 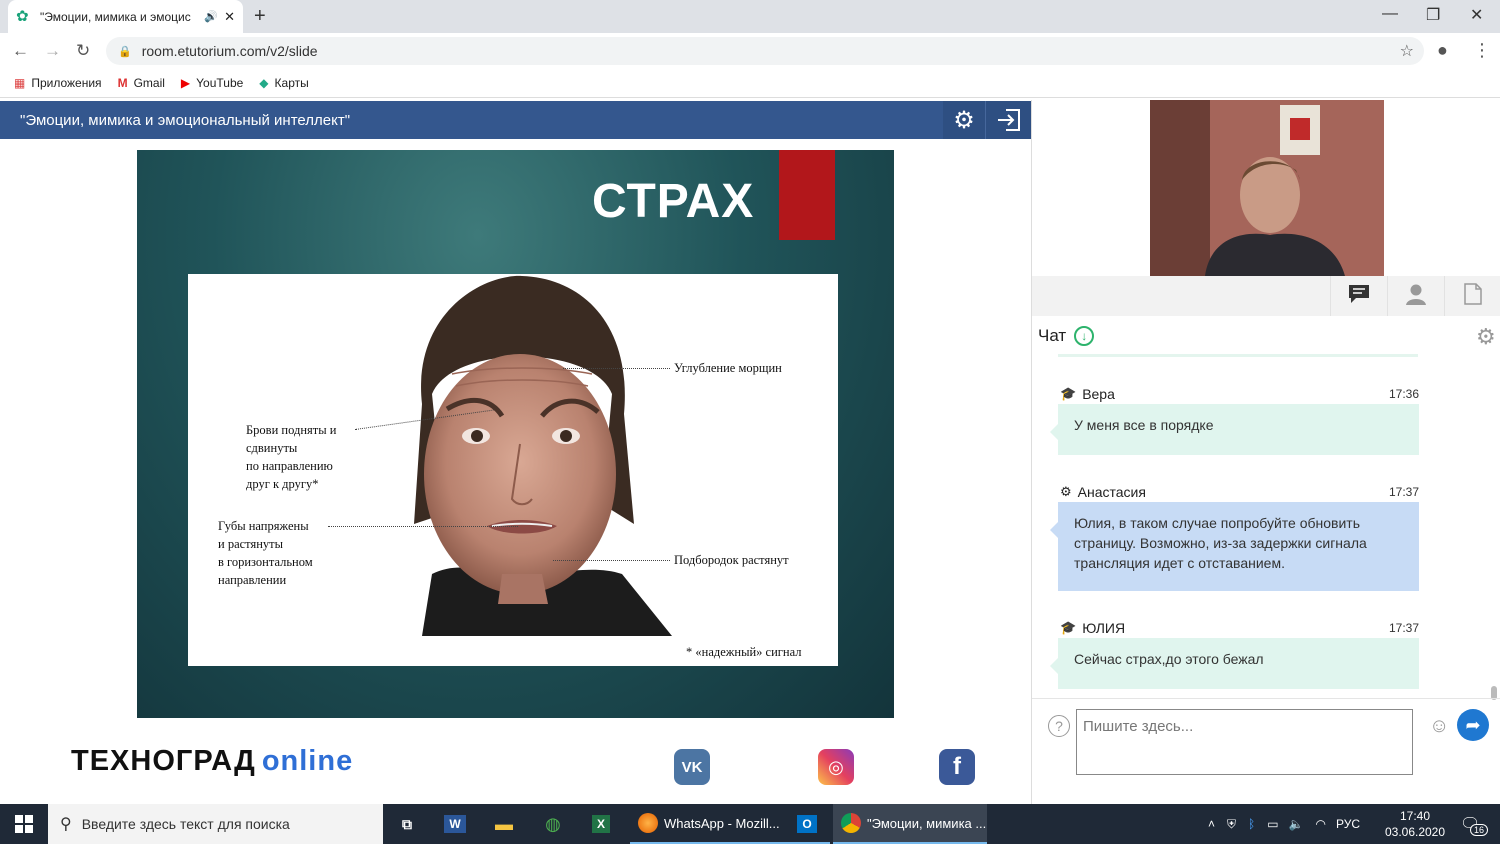 I want to click on notifications-icon: 🗨 16, so click(x=1474, y=825).